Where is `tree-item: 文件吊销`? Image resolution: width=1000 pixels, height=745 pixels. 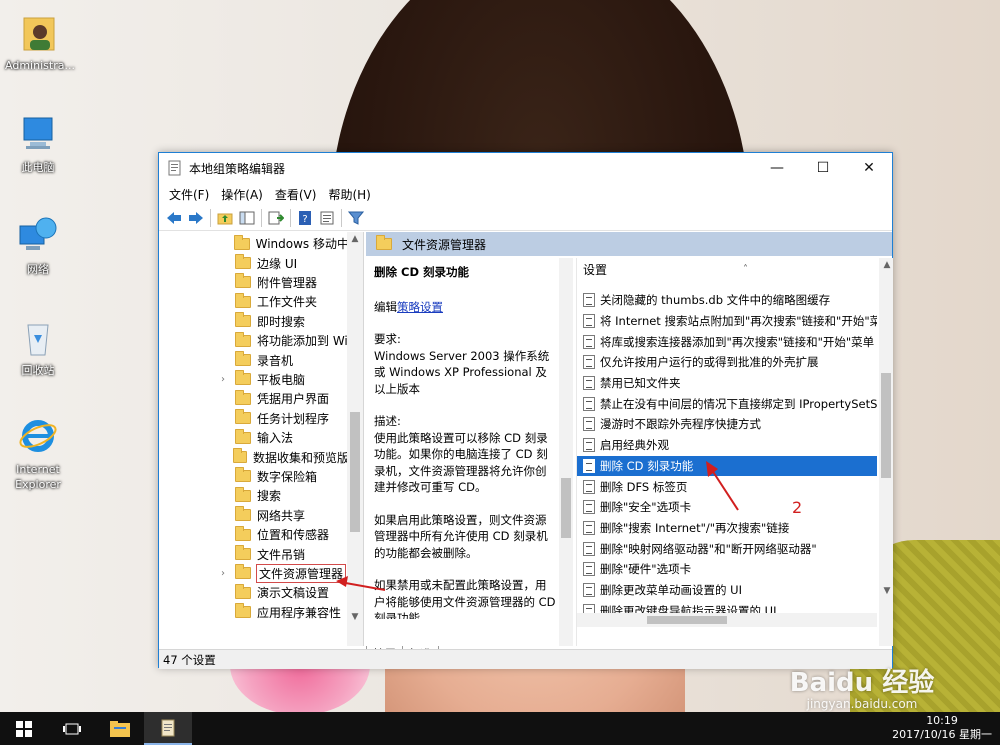 tree-item: 文件吊销 is located at coordinates (254, 553).